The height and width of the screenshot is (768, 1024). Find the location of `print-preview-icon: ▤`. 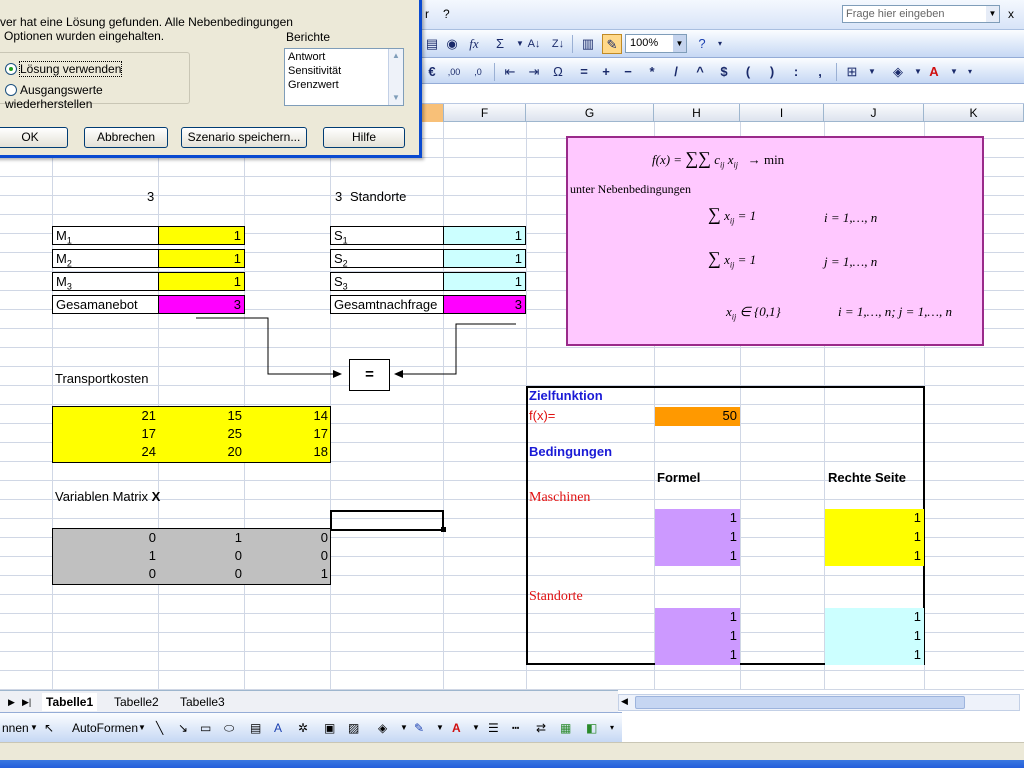

print-preview-icon: ▤ is located at coordinates (432, 44).